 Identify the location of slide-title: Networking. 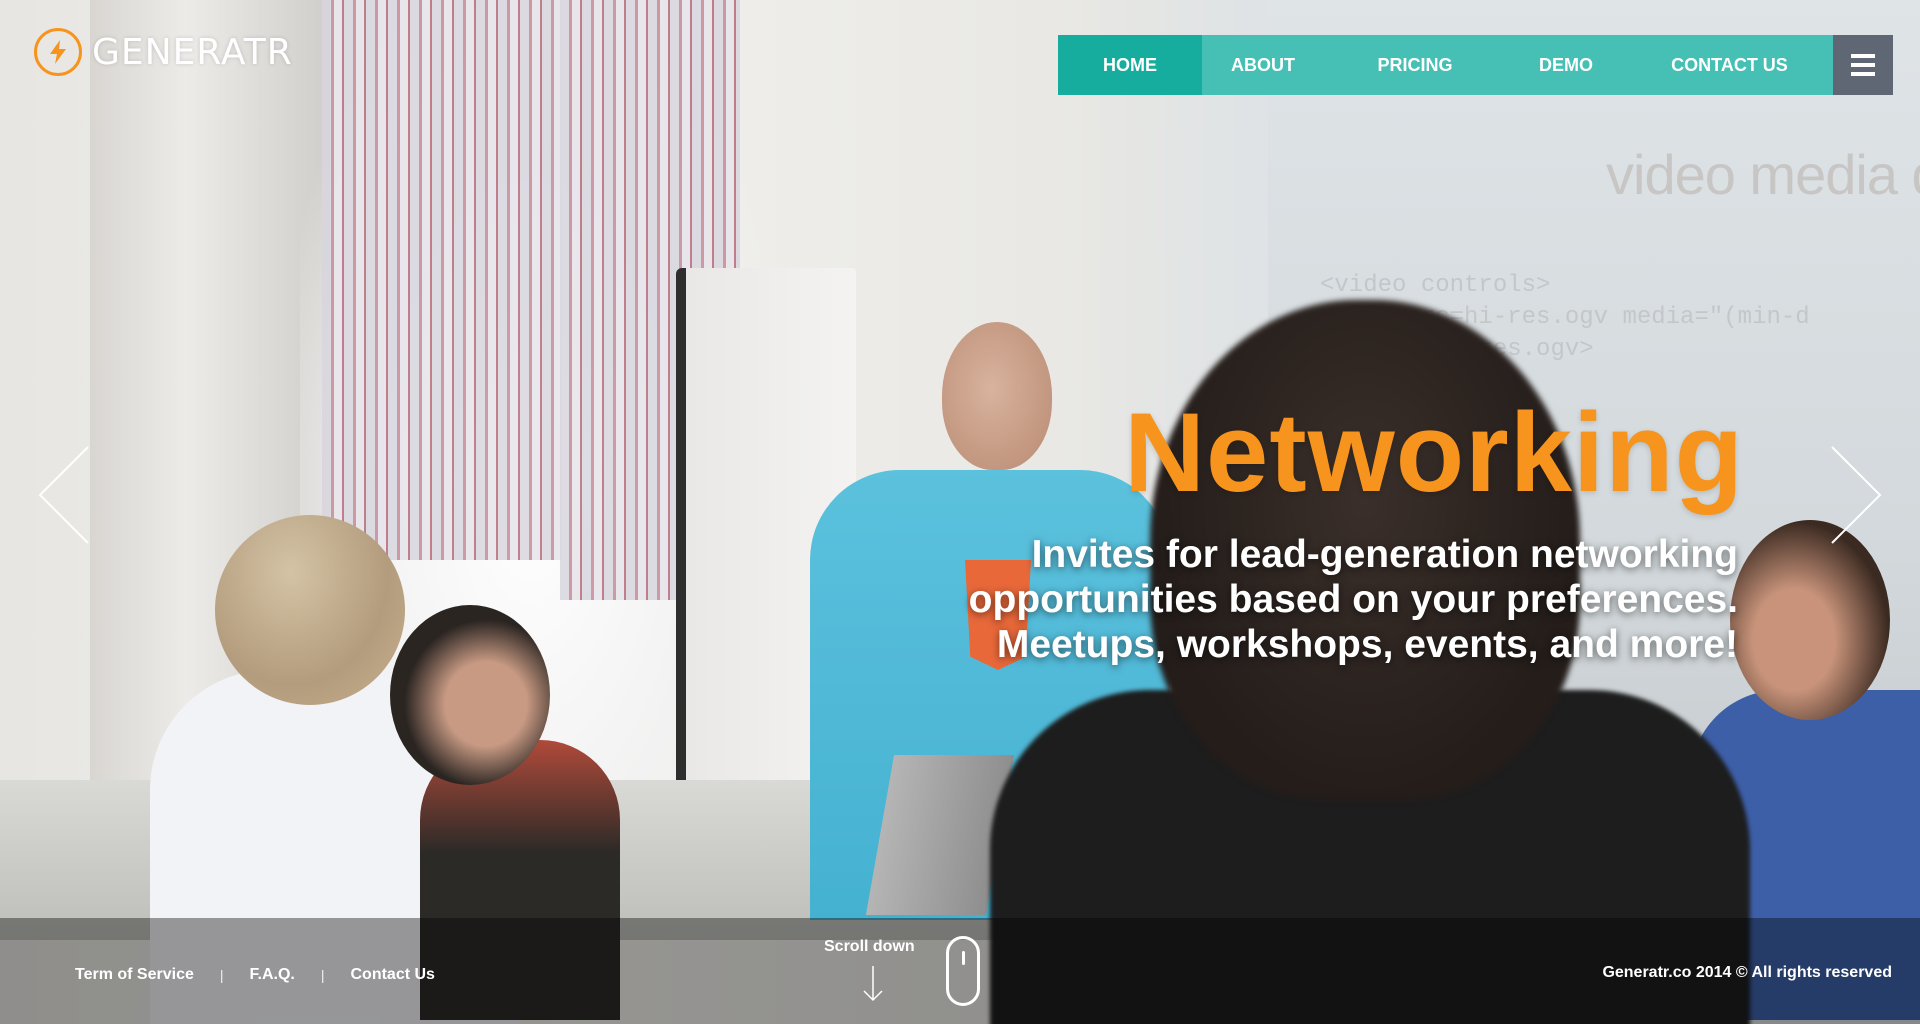
(1434, 452).